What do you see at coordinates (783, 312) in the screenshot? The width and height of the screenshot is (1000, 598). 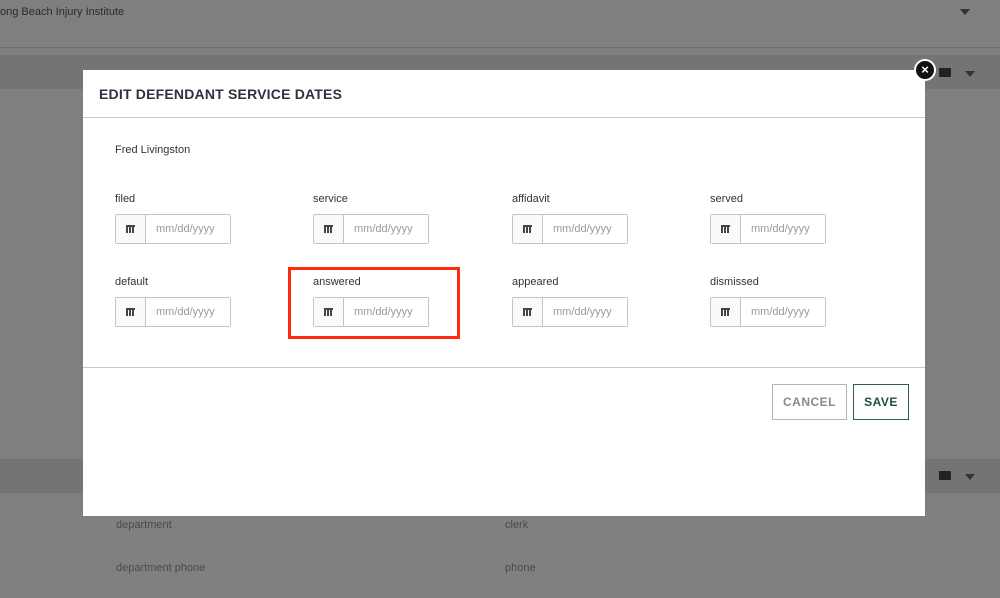 I see `dismissed-date-input` at bounding box center [783, 312].